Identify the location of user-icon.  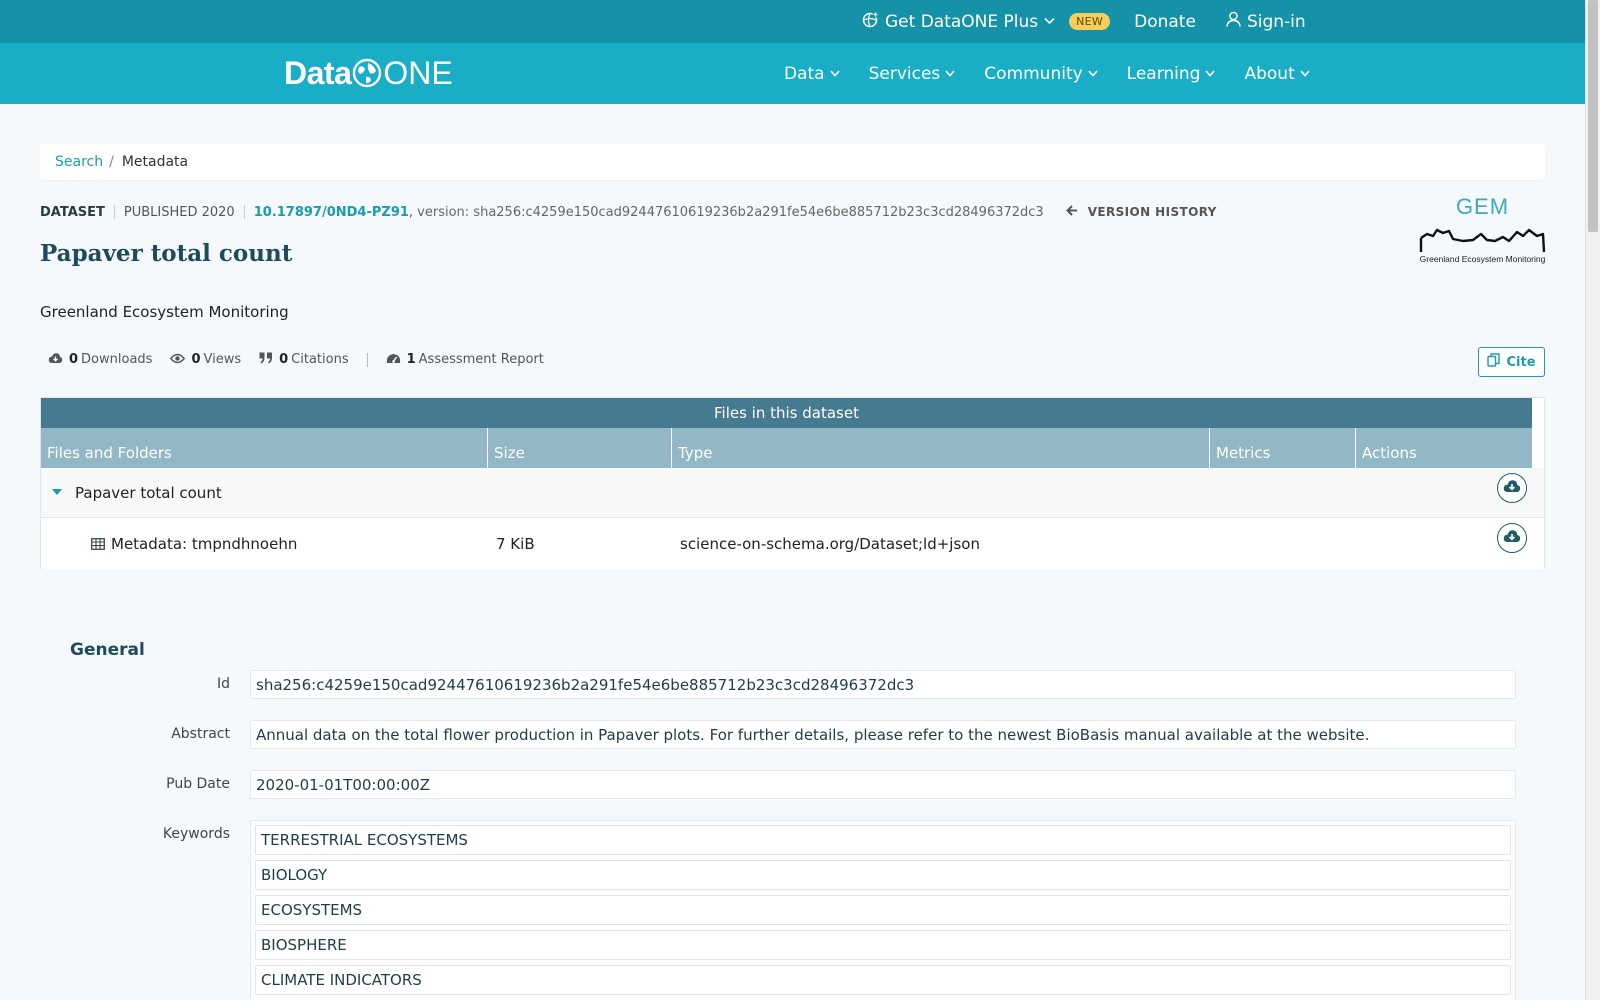
(1233, 21).